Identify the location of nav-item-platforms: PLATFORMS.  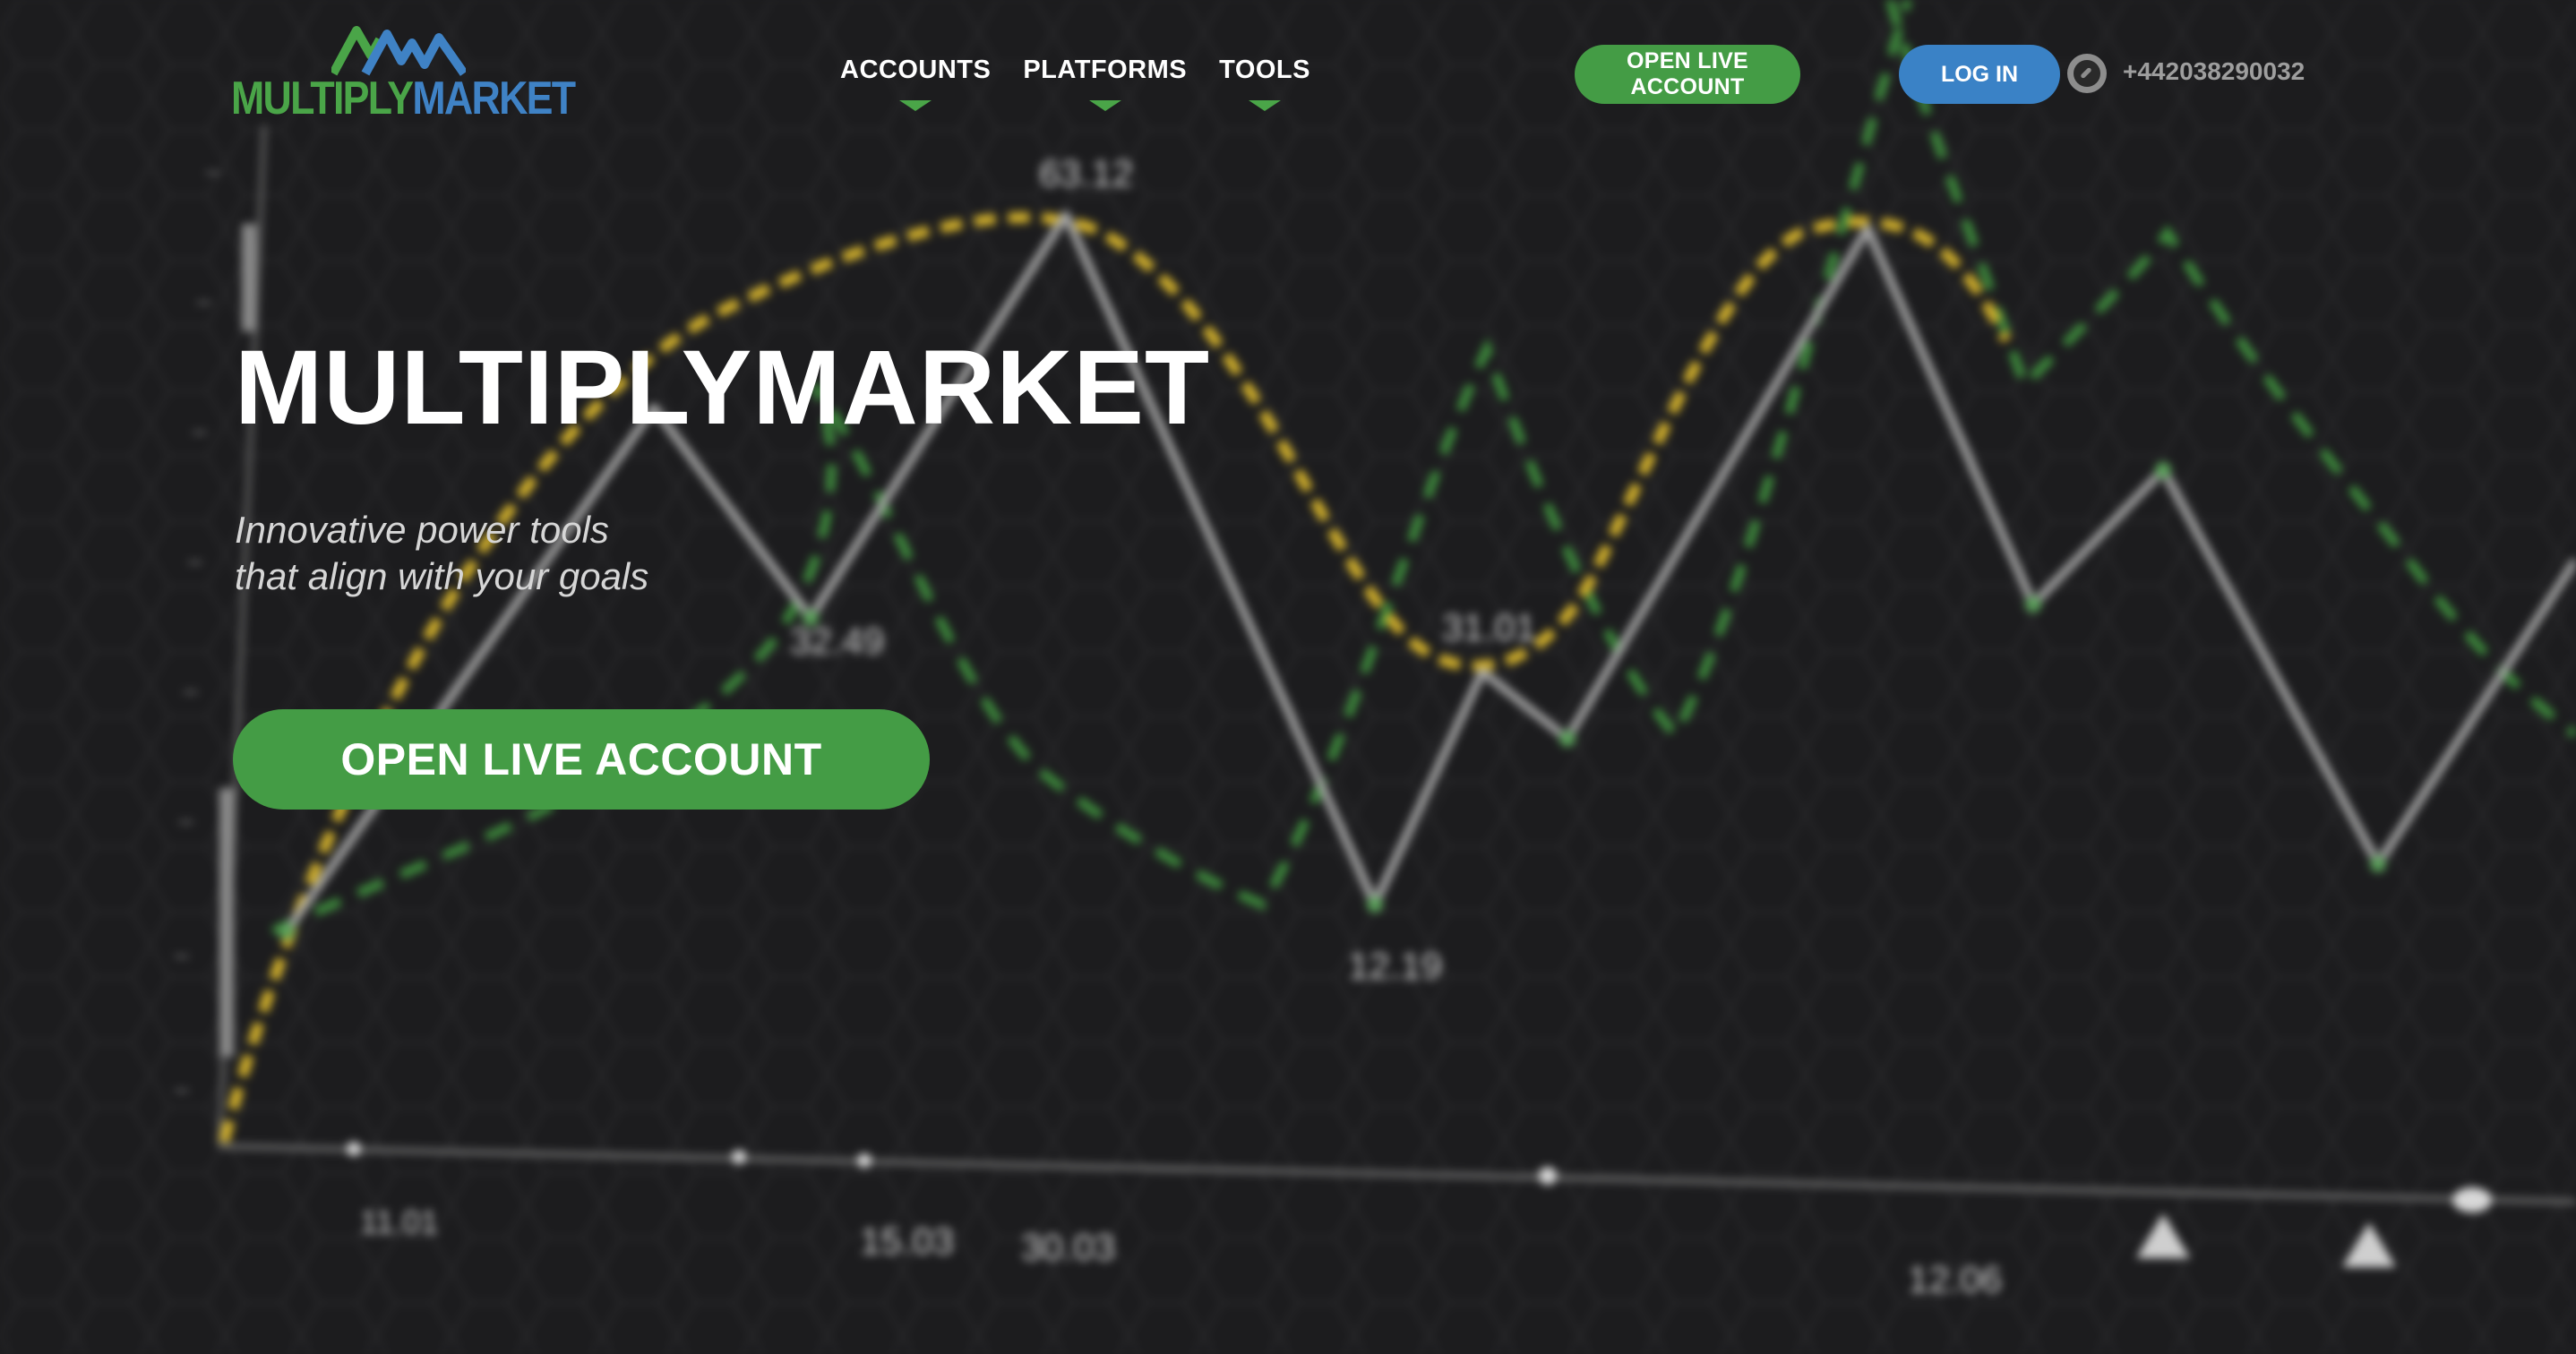
(1105, 83).